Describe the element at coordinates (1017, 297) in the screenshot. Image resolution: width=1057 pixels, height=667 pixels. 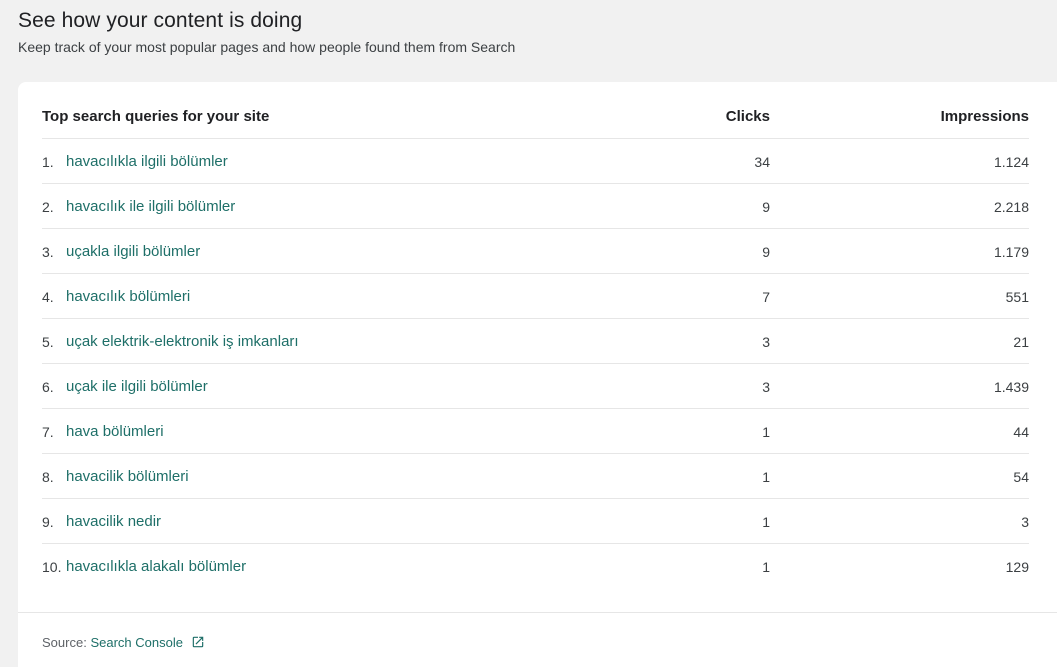
I see `row-impressions: 551` at that location.